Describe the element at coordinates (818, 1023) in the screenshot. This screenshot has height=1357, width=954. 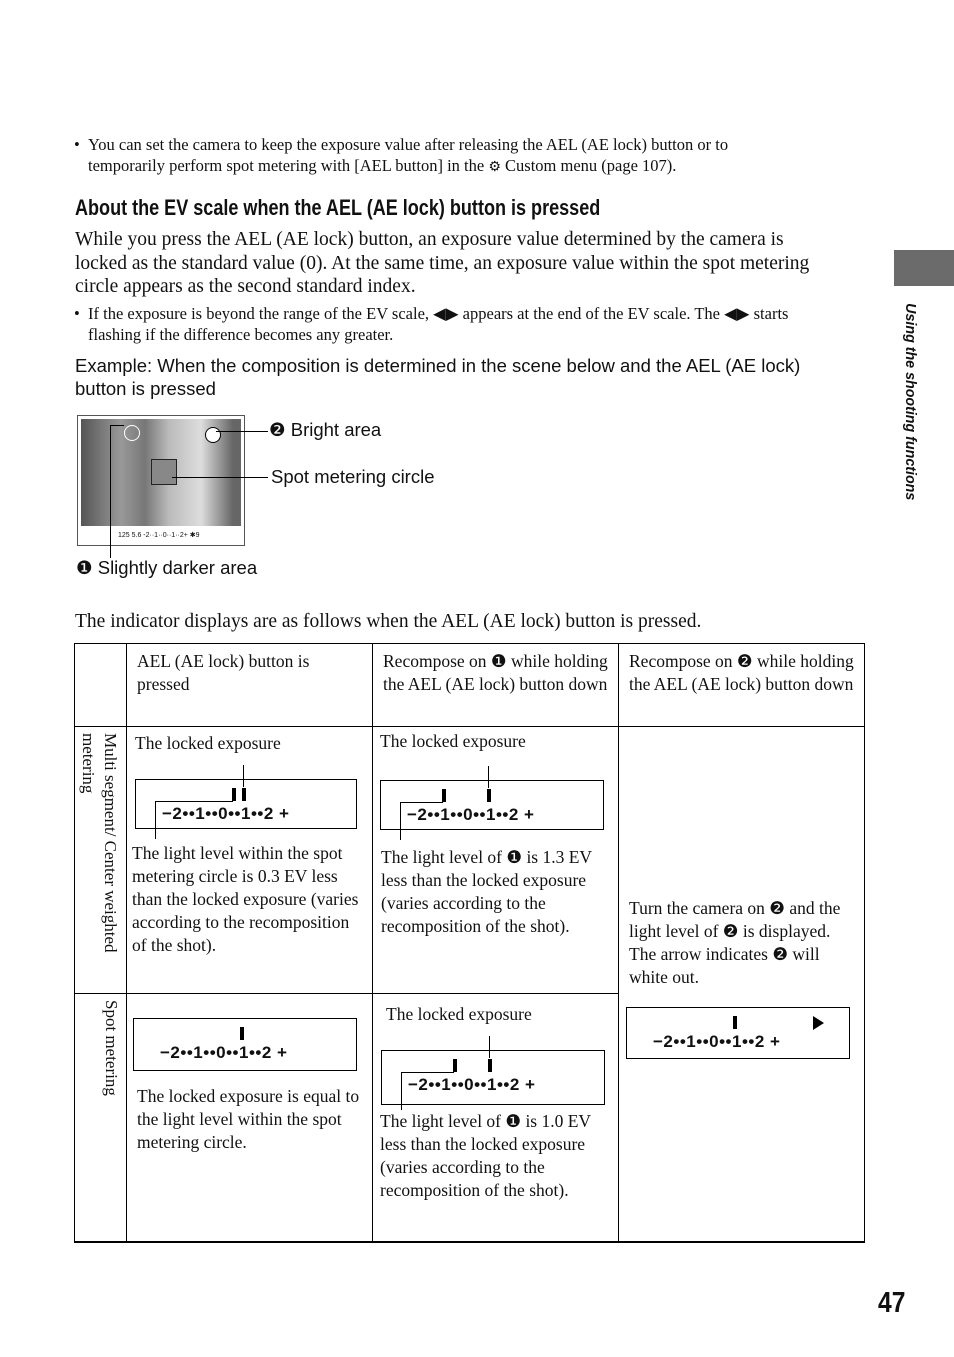
I see `arrow-right-icon` at that location.